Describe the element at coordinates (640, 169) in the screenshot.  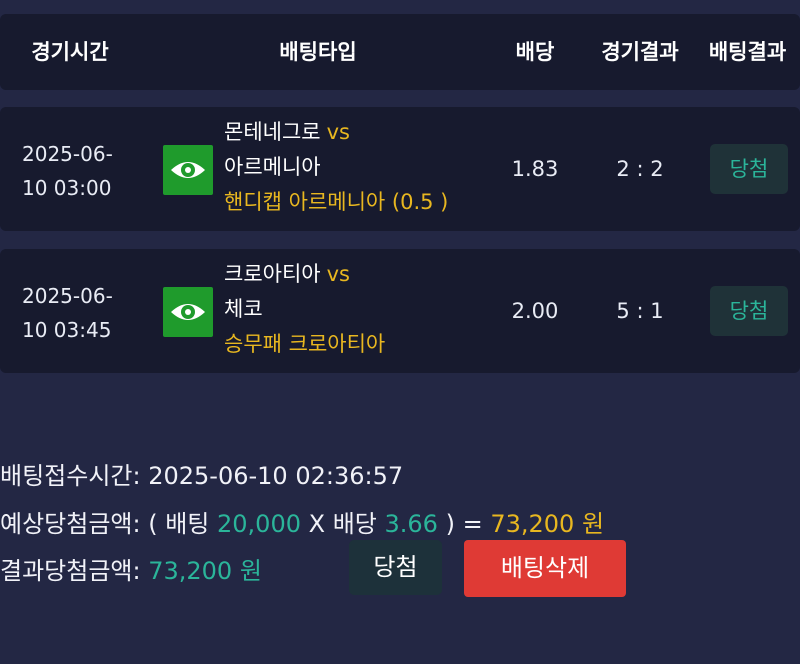
I see `game-score: 2` at that location.